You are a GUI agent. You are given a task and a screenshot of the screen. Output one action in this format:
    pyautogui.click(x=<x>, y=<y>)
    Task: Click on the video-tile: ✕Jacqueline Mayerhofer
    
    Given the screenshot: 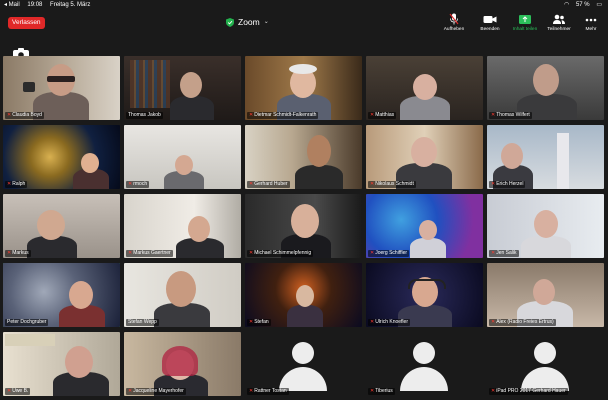 What is the action you would take?
    pyautogui.click(x=182, y=364)
    